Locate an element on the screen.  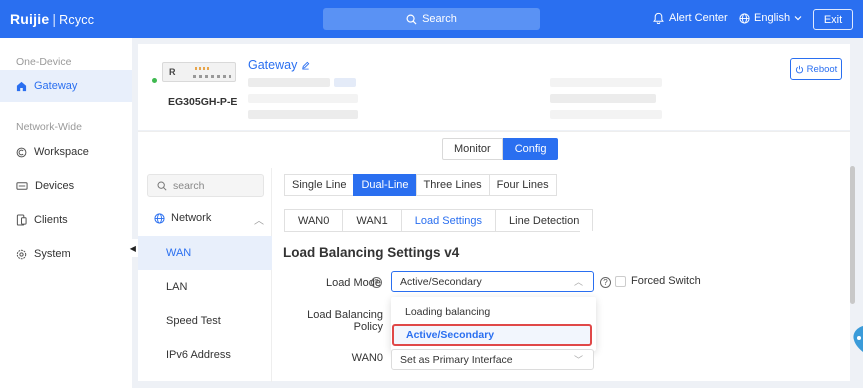
exit-button: Exit is located at coordinates (833, 19).